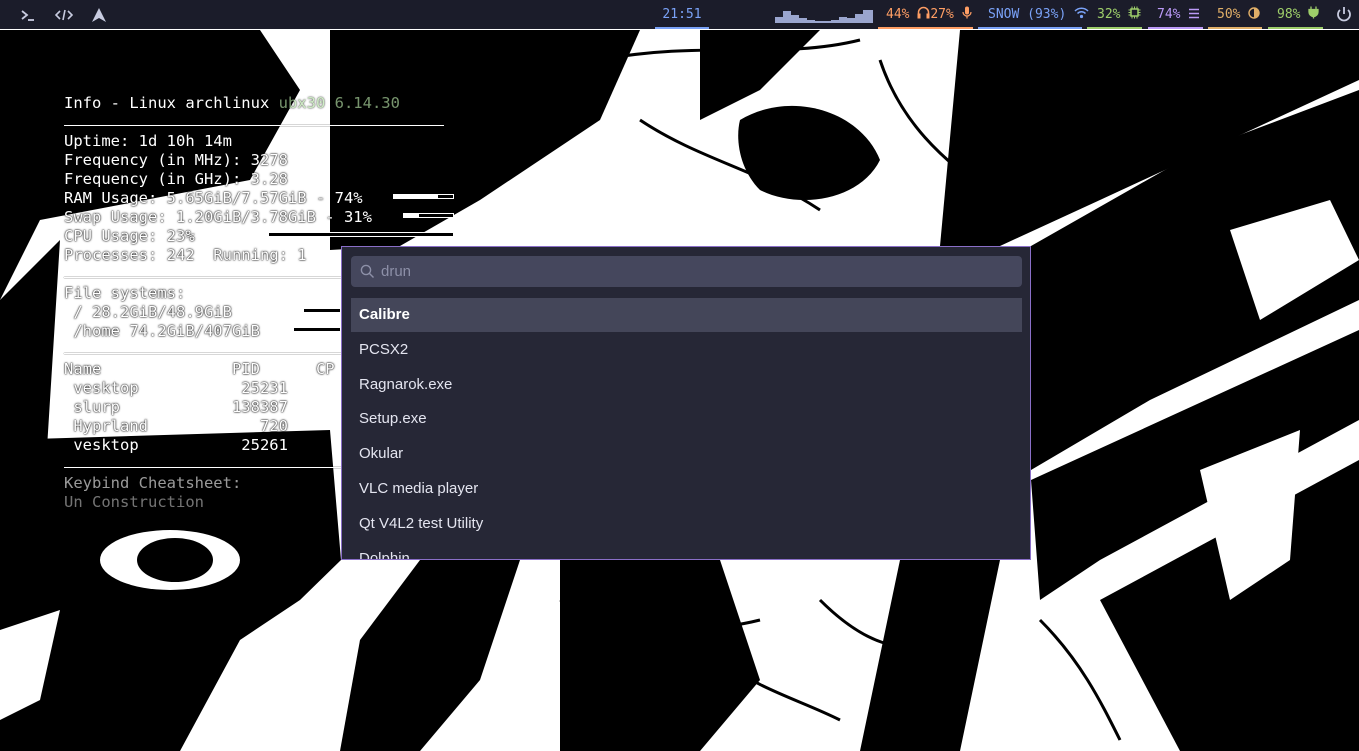 The image size is (1359, 751). What do you see at coordinates (176, 426) in the screenshot?
I see `process-row: Hyprland 720` at bounding box center [176, 426].